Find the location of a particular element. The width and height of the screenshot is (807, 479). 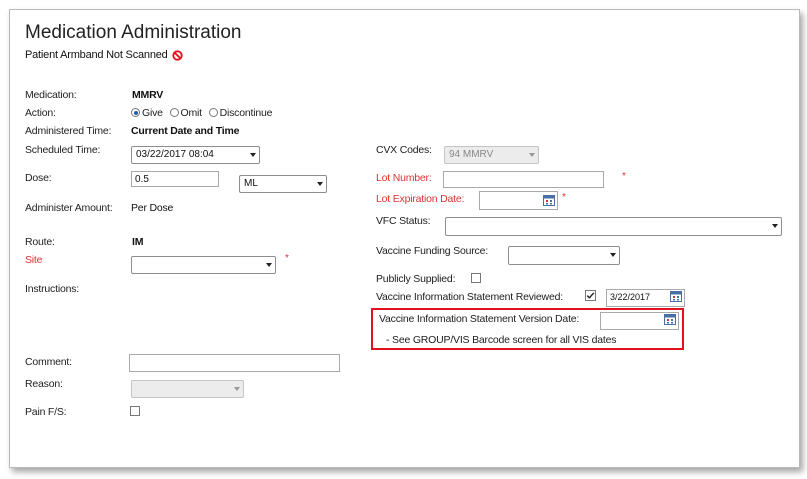

comment-label: Comment: is located at coordinates (48, 362).